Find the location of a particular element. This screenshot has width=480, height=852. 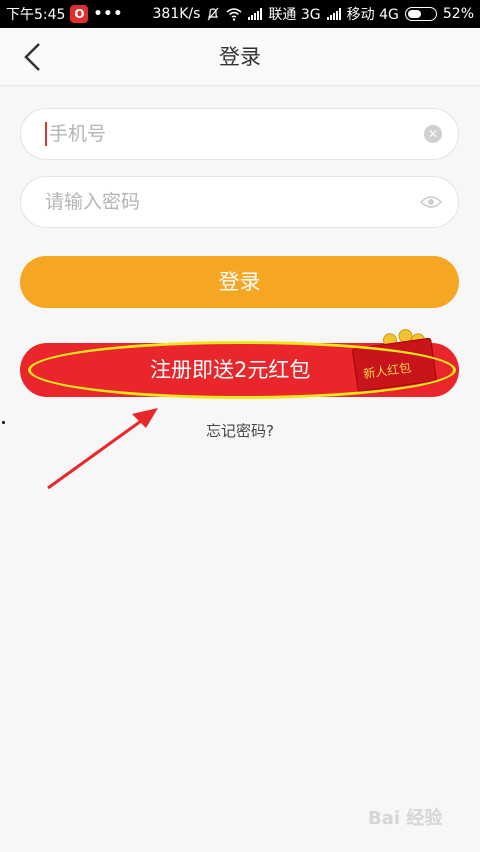

network-speed: 381K/s is located at coordinates (176, 14).